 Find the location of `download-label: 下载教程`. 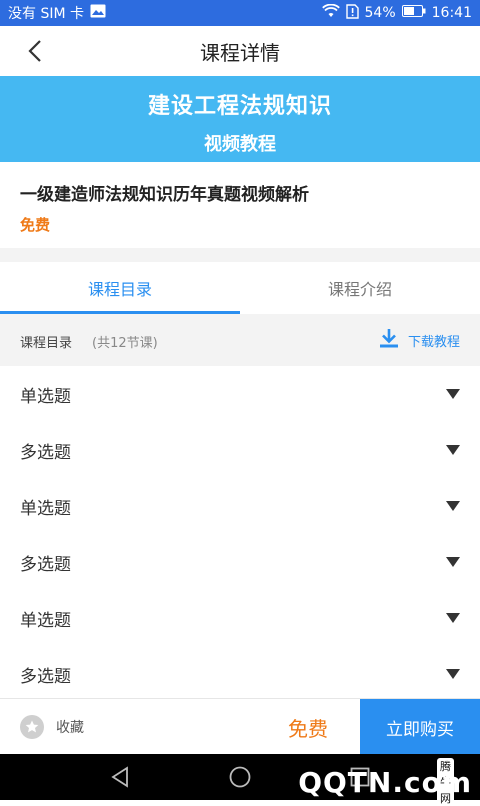

download-label: 下载教程 is located at coordinates (433, 342).